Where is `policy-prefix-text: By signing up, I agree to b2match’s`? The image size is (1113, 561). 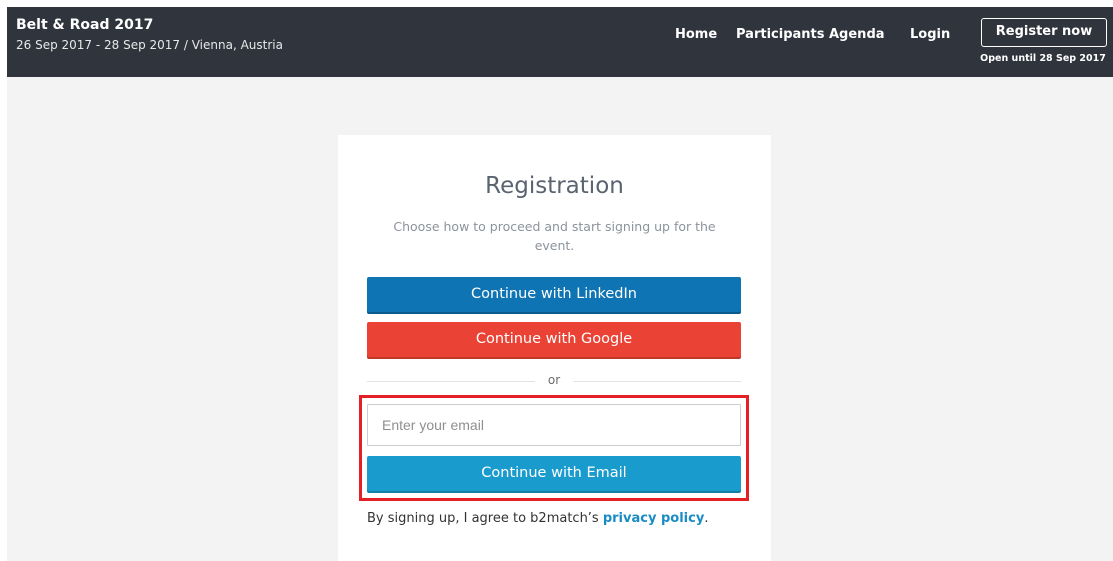
policy-prefix-text: By signing up, I agree to b2match’s is located at coordinates (485, 518).